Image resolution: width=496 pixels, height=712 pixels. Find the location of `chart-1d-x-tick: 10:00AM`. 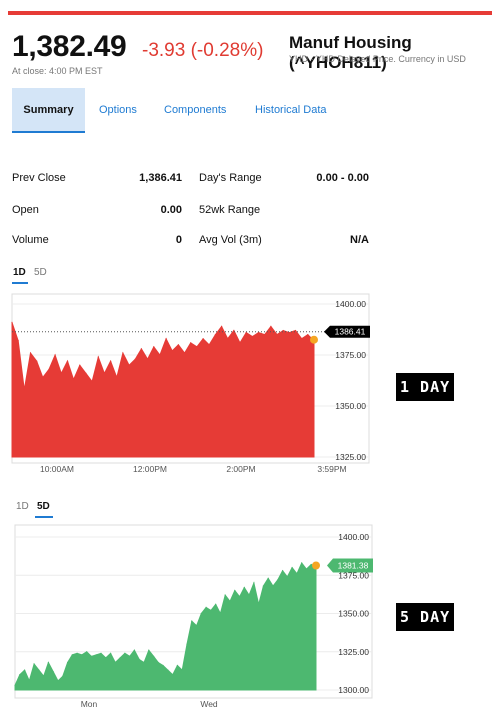

chart-1d-x-tick: 10:00AM is located at coordinates (57, 469).